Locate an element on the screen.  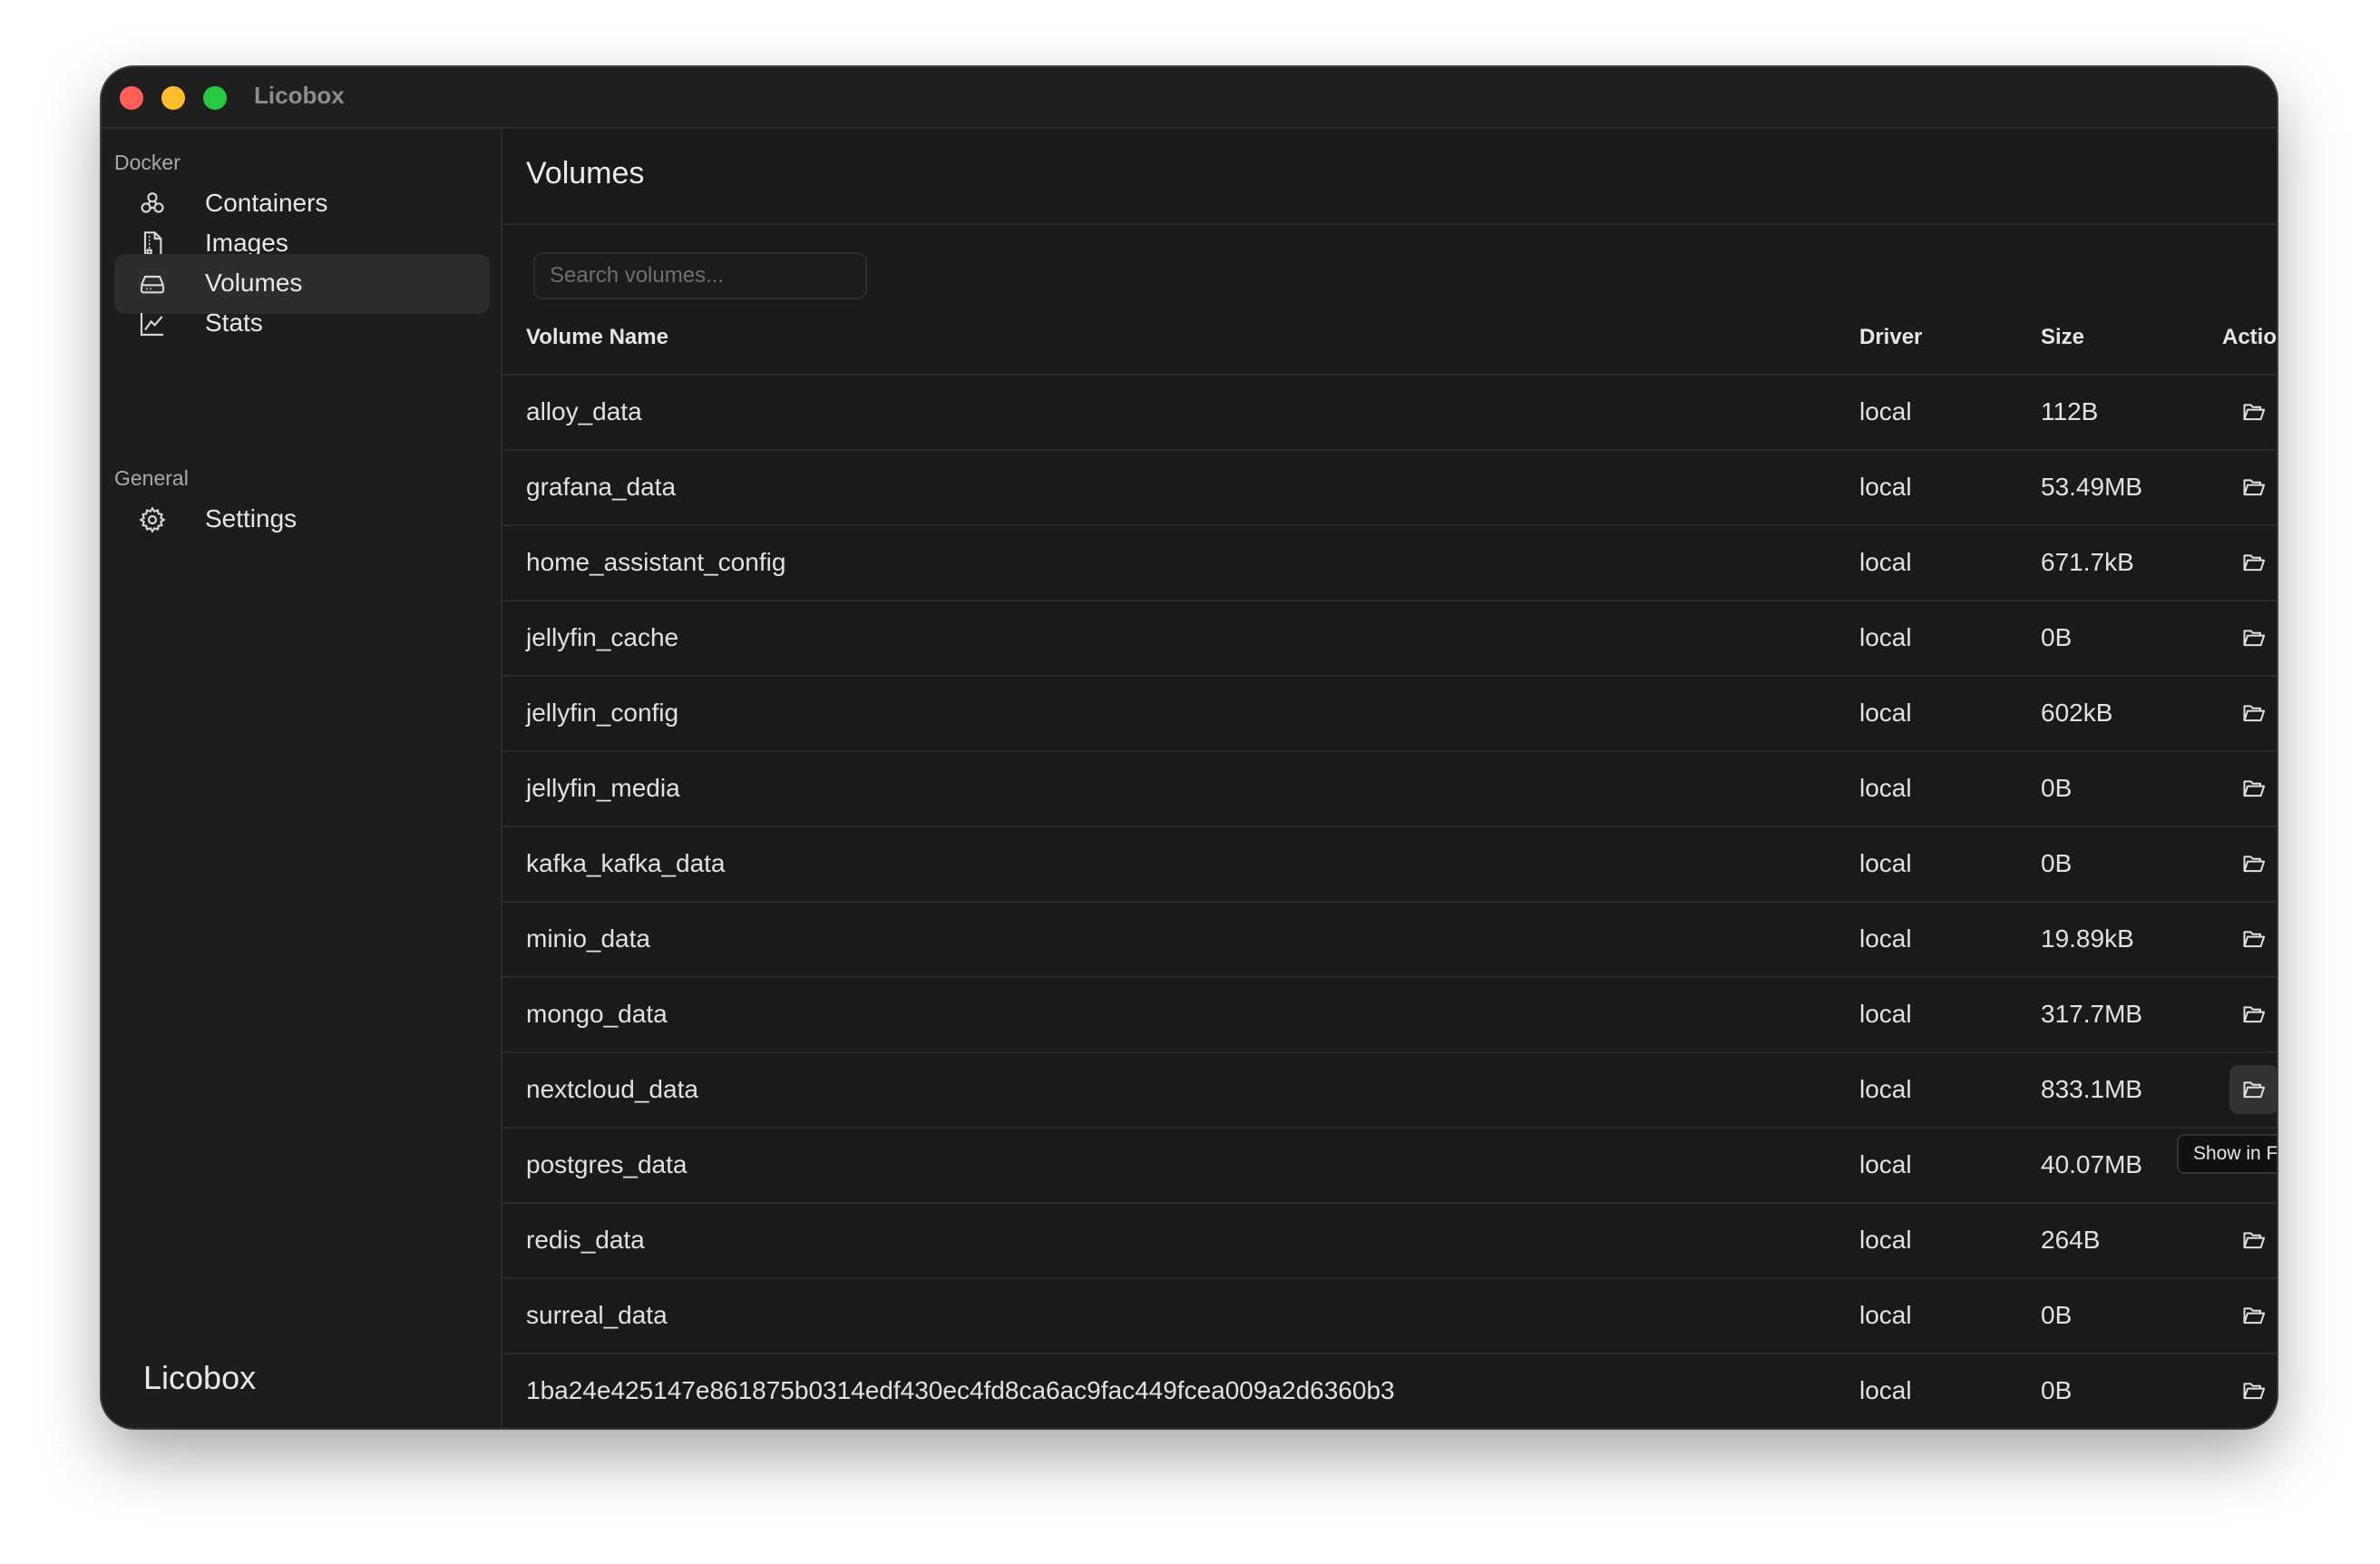
volume-name-cell: surreal_data is located at coordinates (597, 1315).